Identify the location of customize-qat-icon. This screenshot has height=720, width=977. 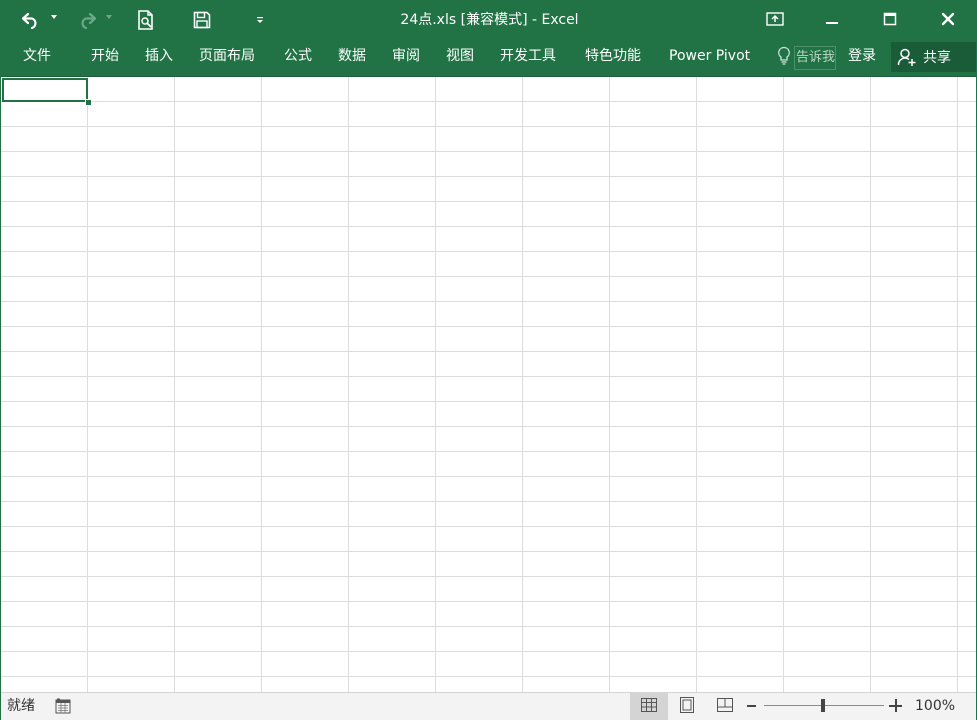
(260, 20).